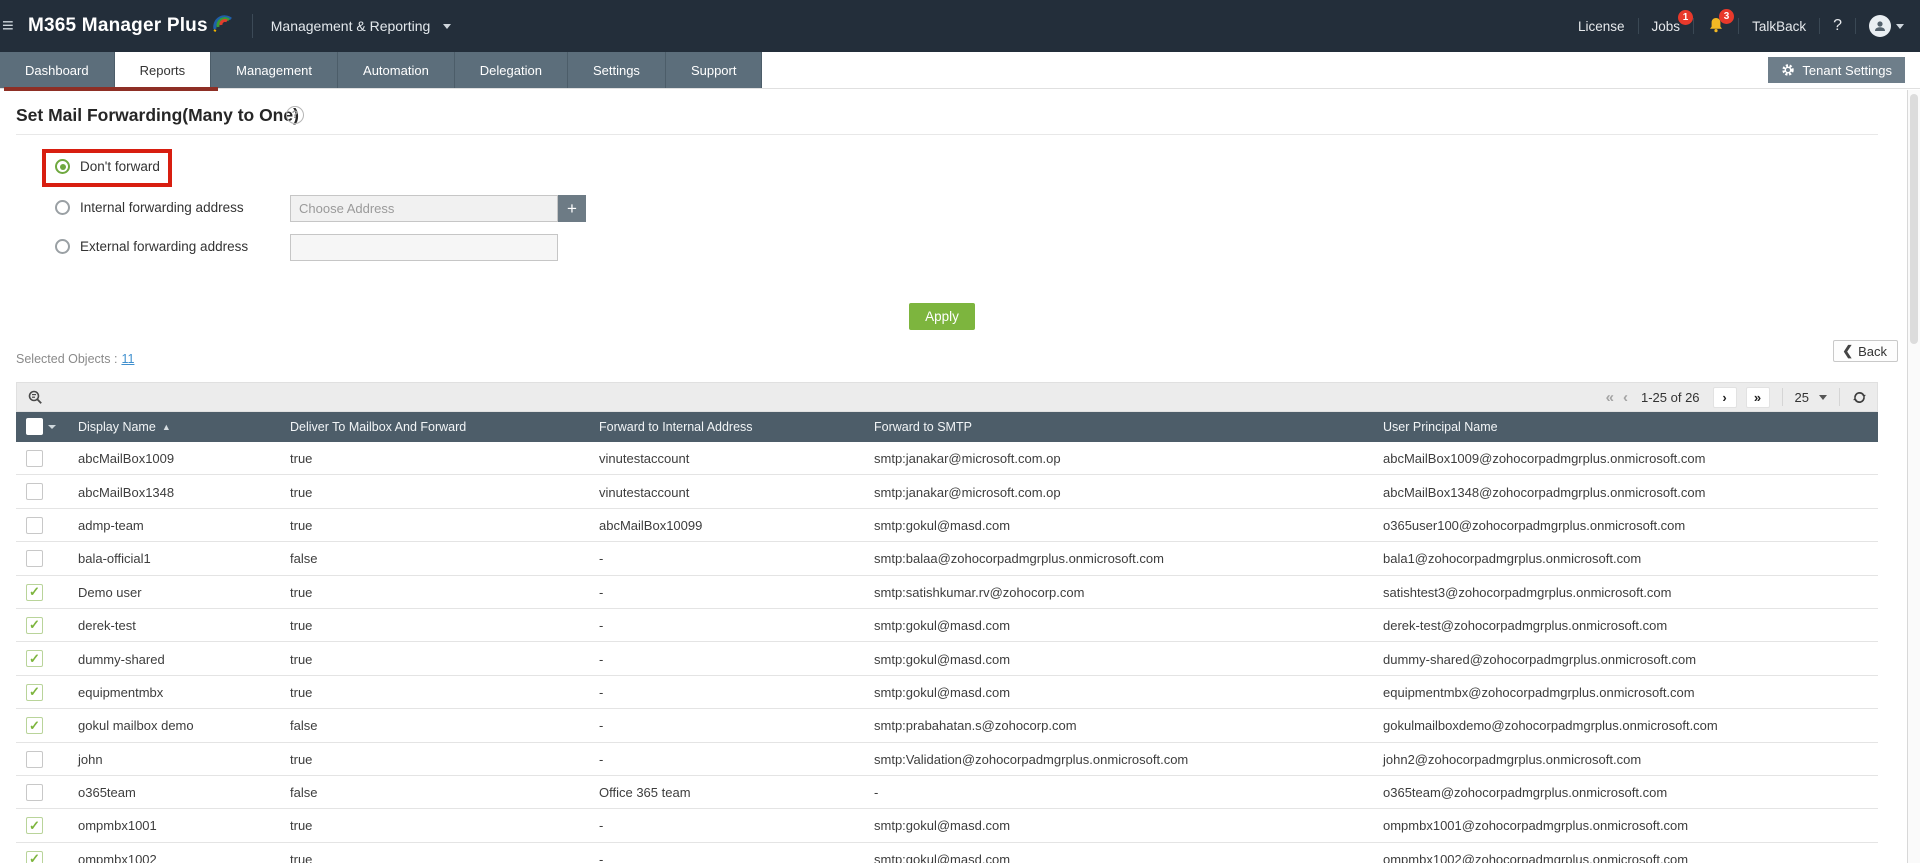 This screenshot has width=1920, height=863. I want to click on tab-support: Support, so click(714, 70).